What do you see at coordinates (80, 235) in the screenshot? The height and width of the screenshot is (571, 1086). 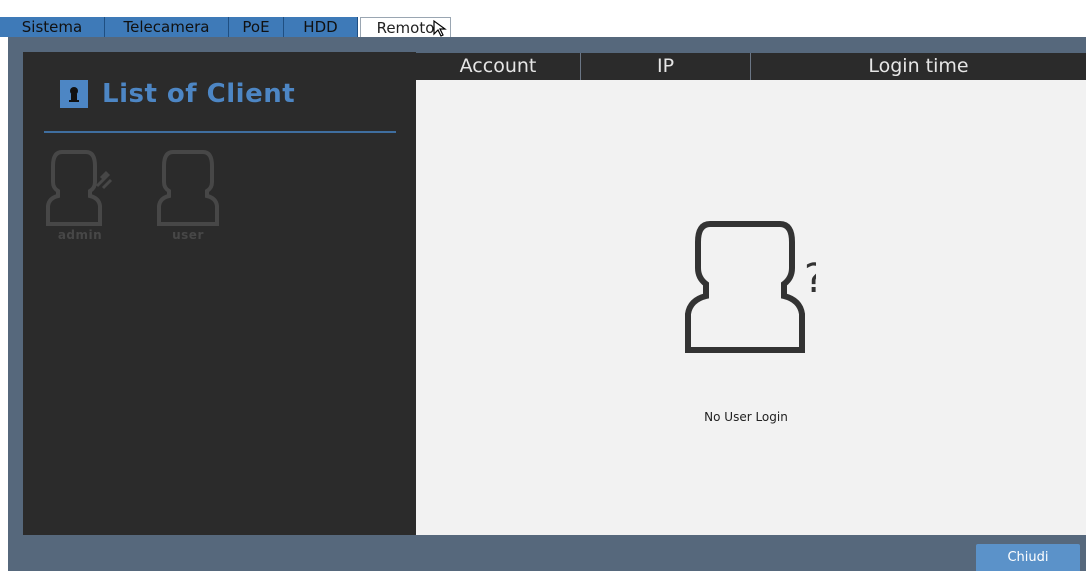 I see `client-admin-label: admin` at bounding box center [80, 235].